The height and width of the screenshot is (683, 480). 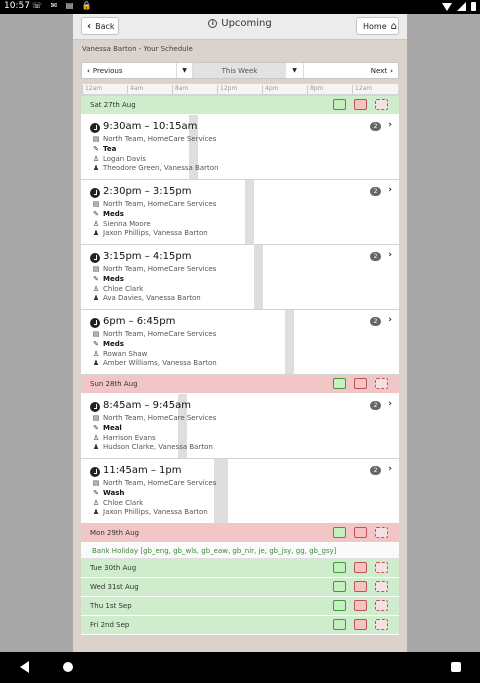 What do you see at coordinates (124, 159) in the screenshot?
I see `shift-client: Logan Davis` at bounding box center [124, 159].